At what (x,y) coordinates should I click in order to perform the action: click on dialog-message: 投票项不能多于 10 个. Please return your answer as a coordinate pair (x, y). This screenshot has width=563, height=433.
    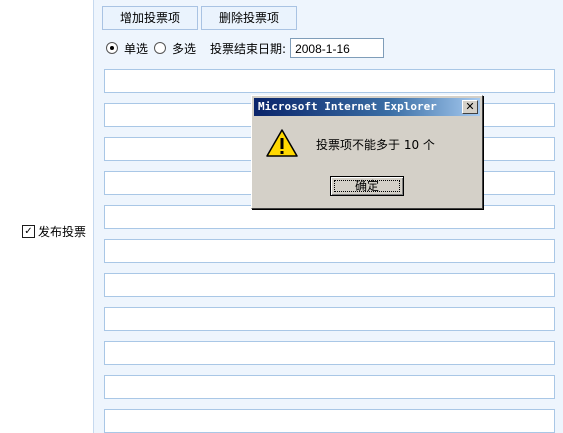
    Looking at the image, I should click on (375, 145).